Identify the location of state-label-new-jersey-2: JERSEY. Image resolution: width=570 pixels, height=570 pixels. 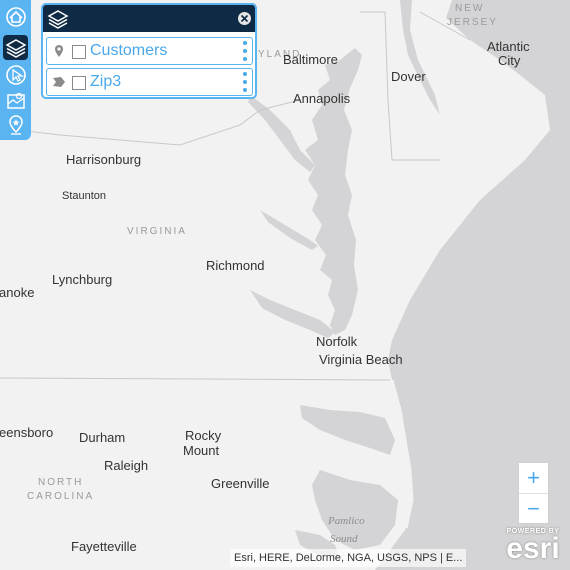
(472, 22).